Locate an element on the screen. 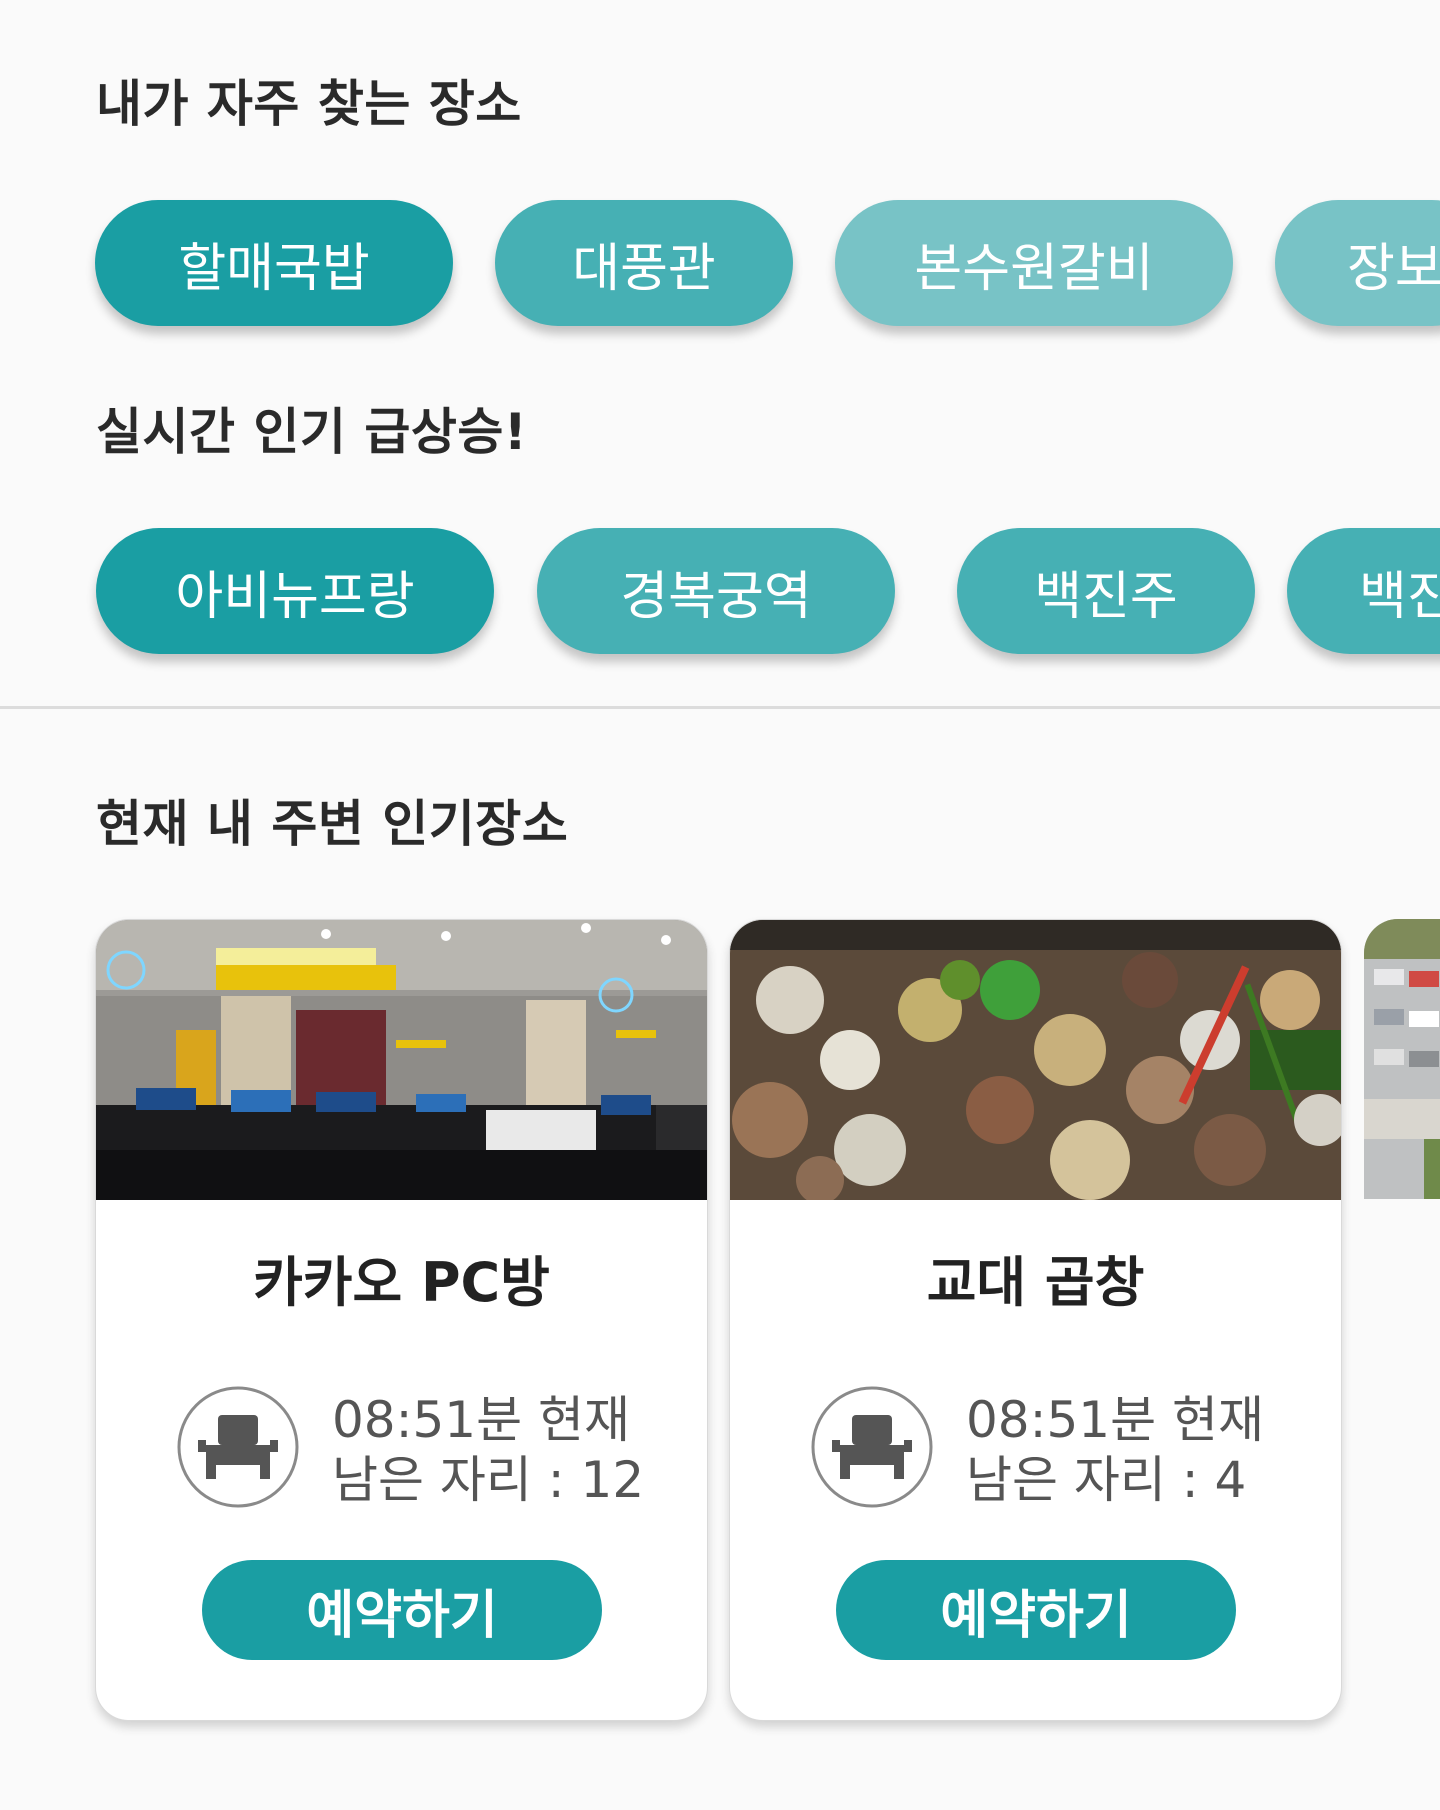 This screenshot has width=1440, height=1810. parking-lot-photo is located at coordinates (1402, 1059).